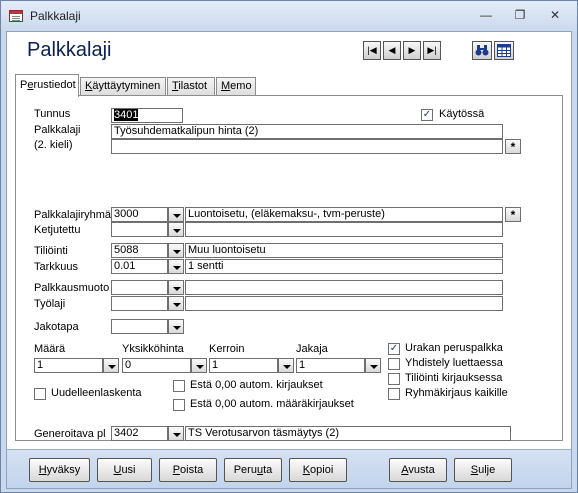 The image size is (578, 493). I want to click on tiliointi-label: Tiliöinti, so click(51, 251).